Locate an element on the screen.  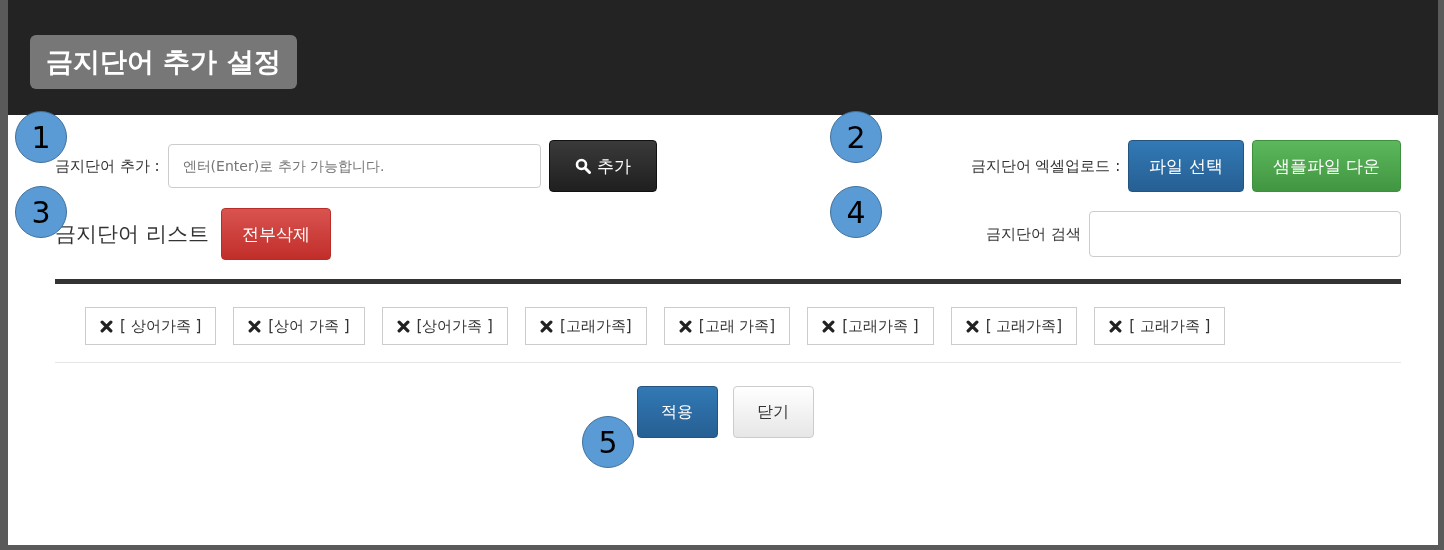
delete-all-button: 전부삭제 is located at coordinates (275, 234).